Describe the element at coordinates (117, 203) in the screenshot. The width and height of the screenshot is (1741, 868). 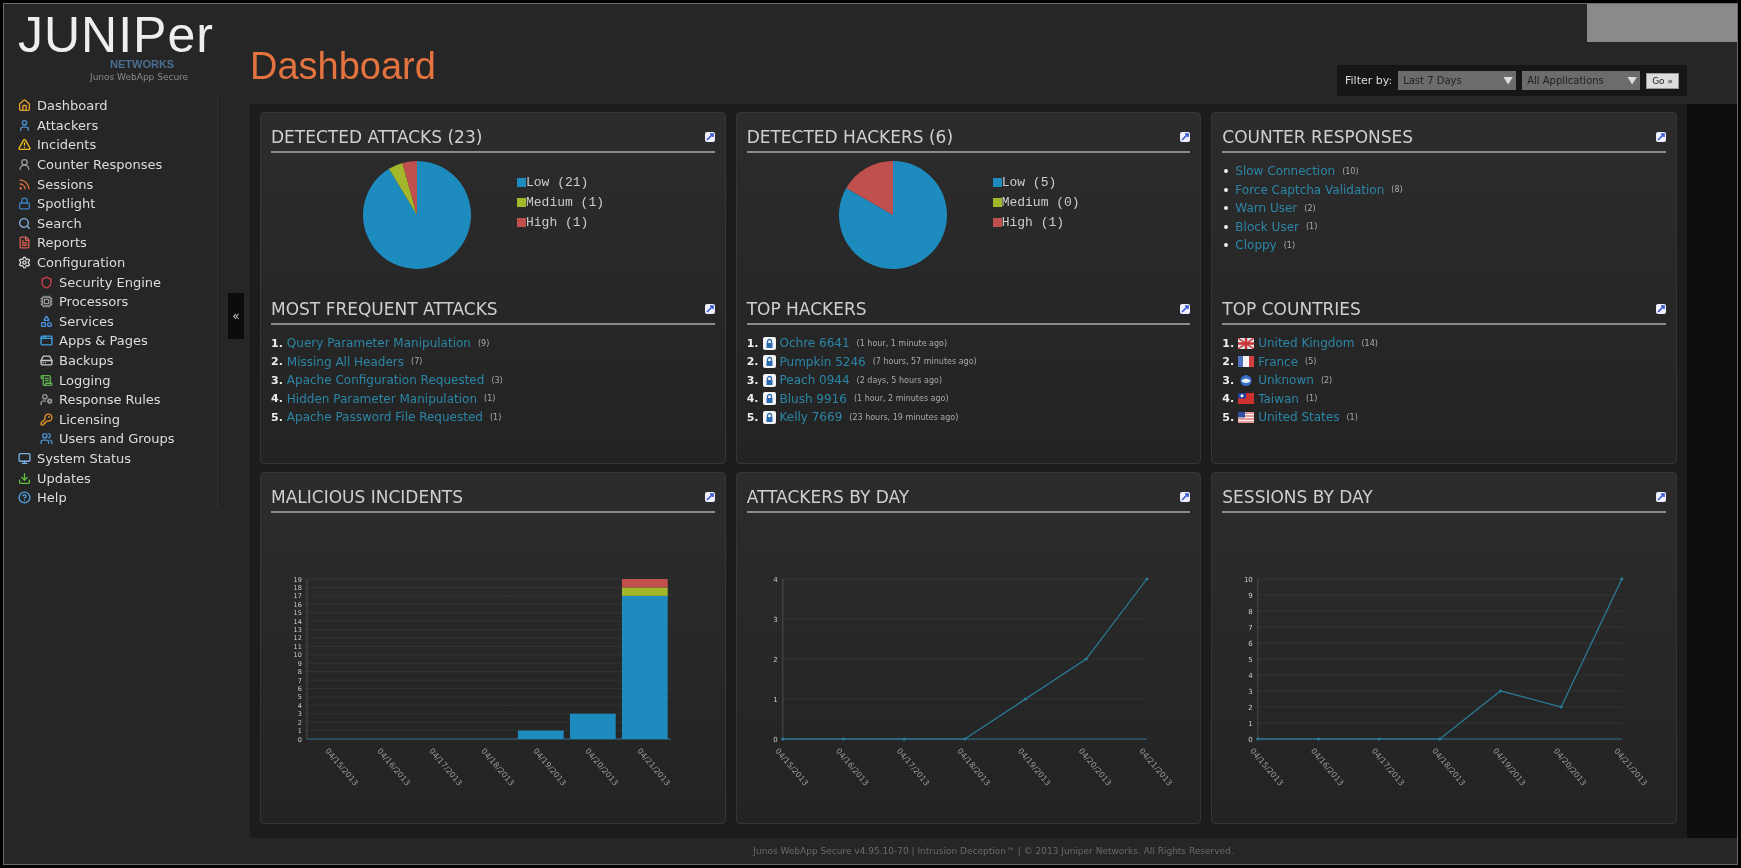
I see `nav-item: Spotlight` at that location.